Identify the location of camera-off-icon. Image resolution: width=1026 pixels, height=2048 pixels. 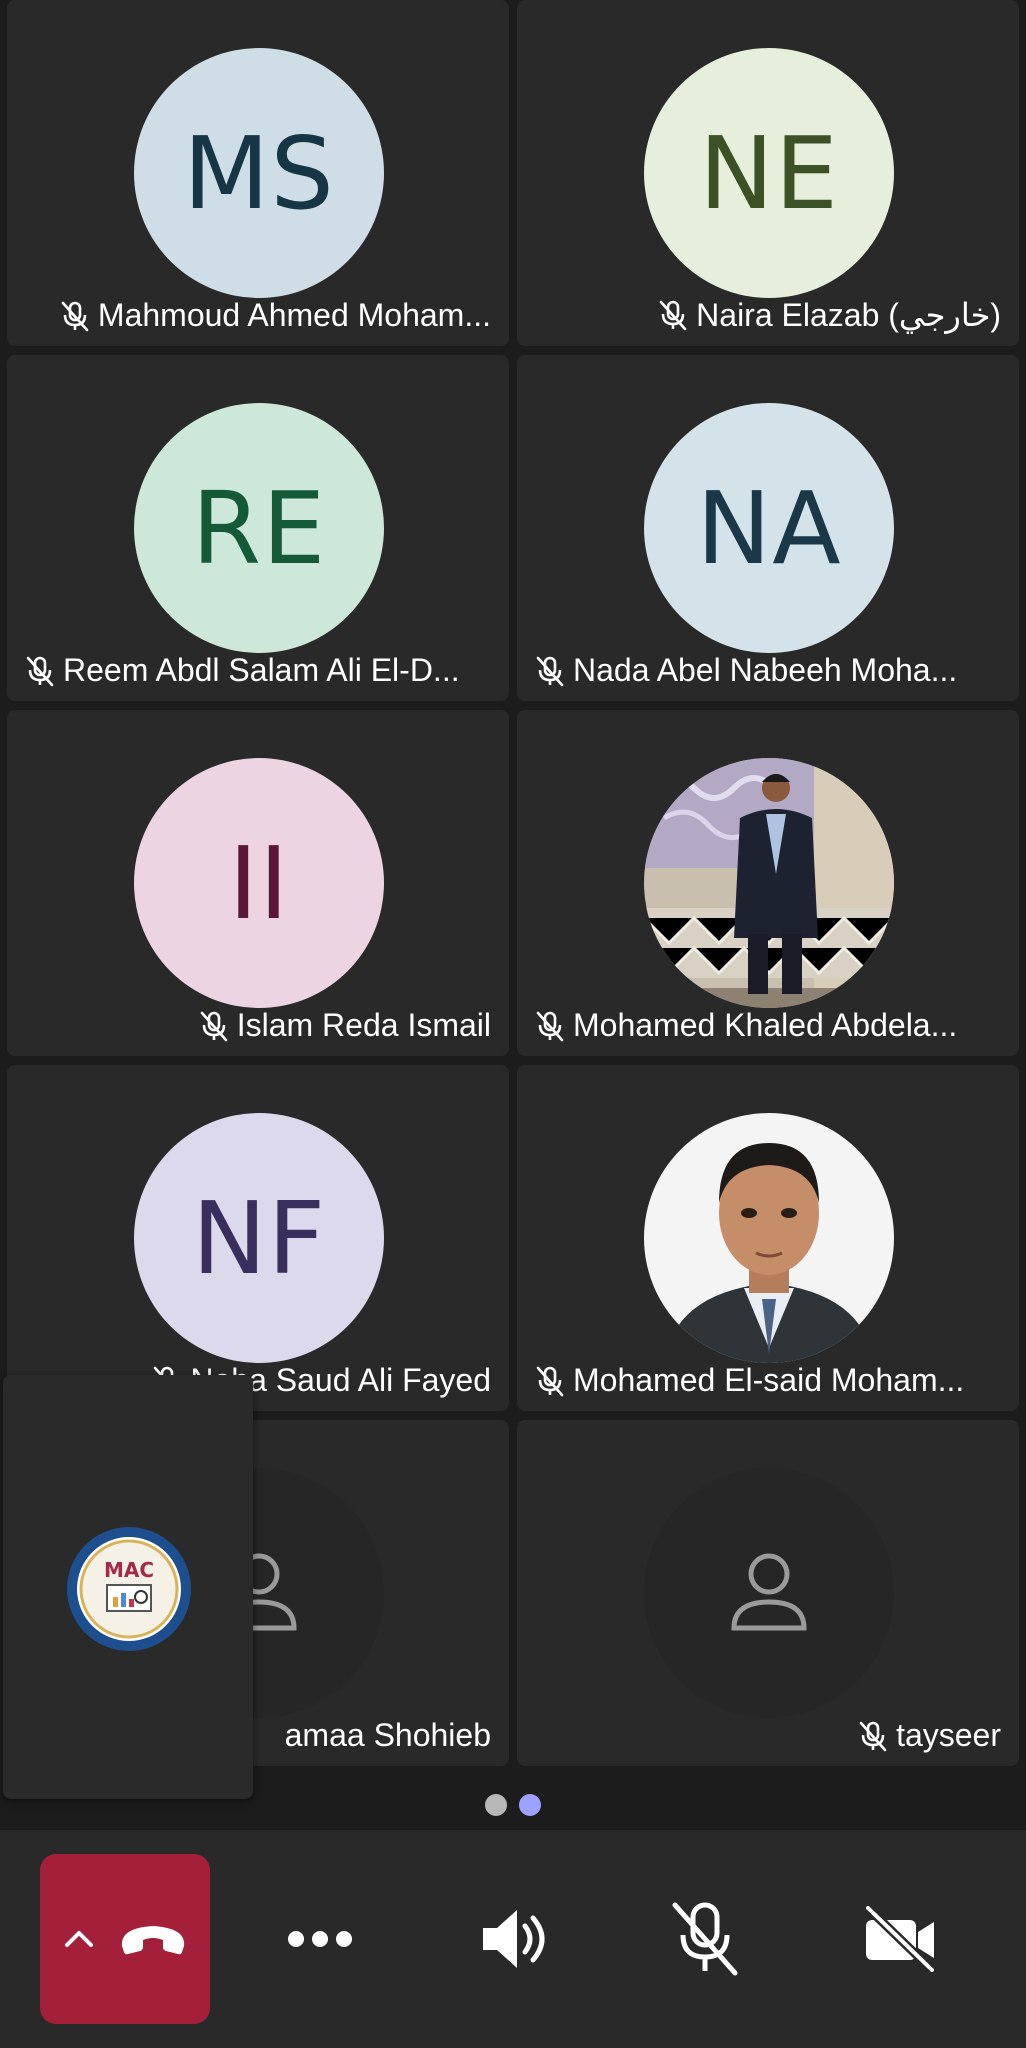
(900, 1939).